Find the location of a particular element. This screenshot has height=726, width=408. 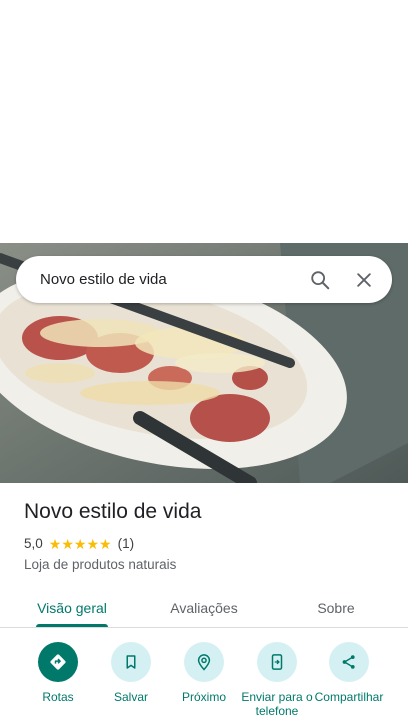

nearby-icon is located at coordinates (204, 662).